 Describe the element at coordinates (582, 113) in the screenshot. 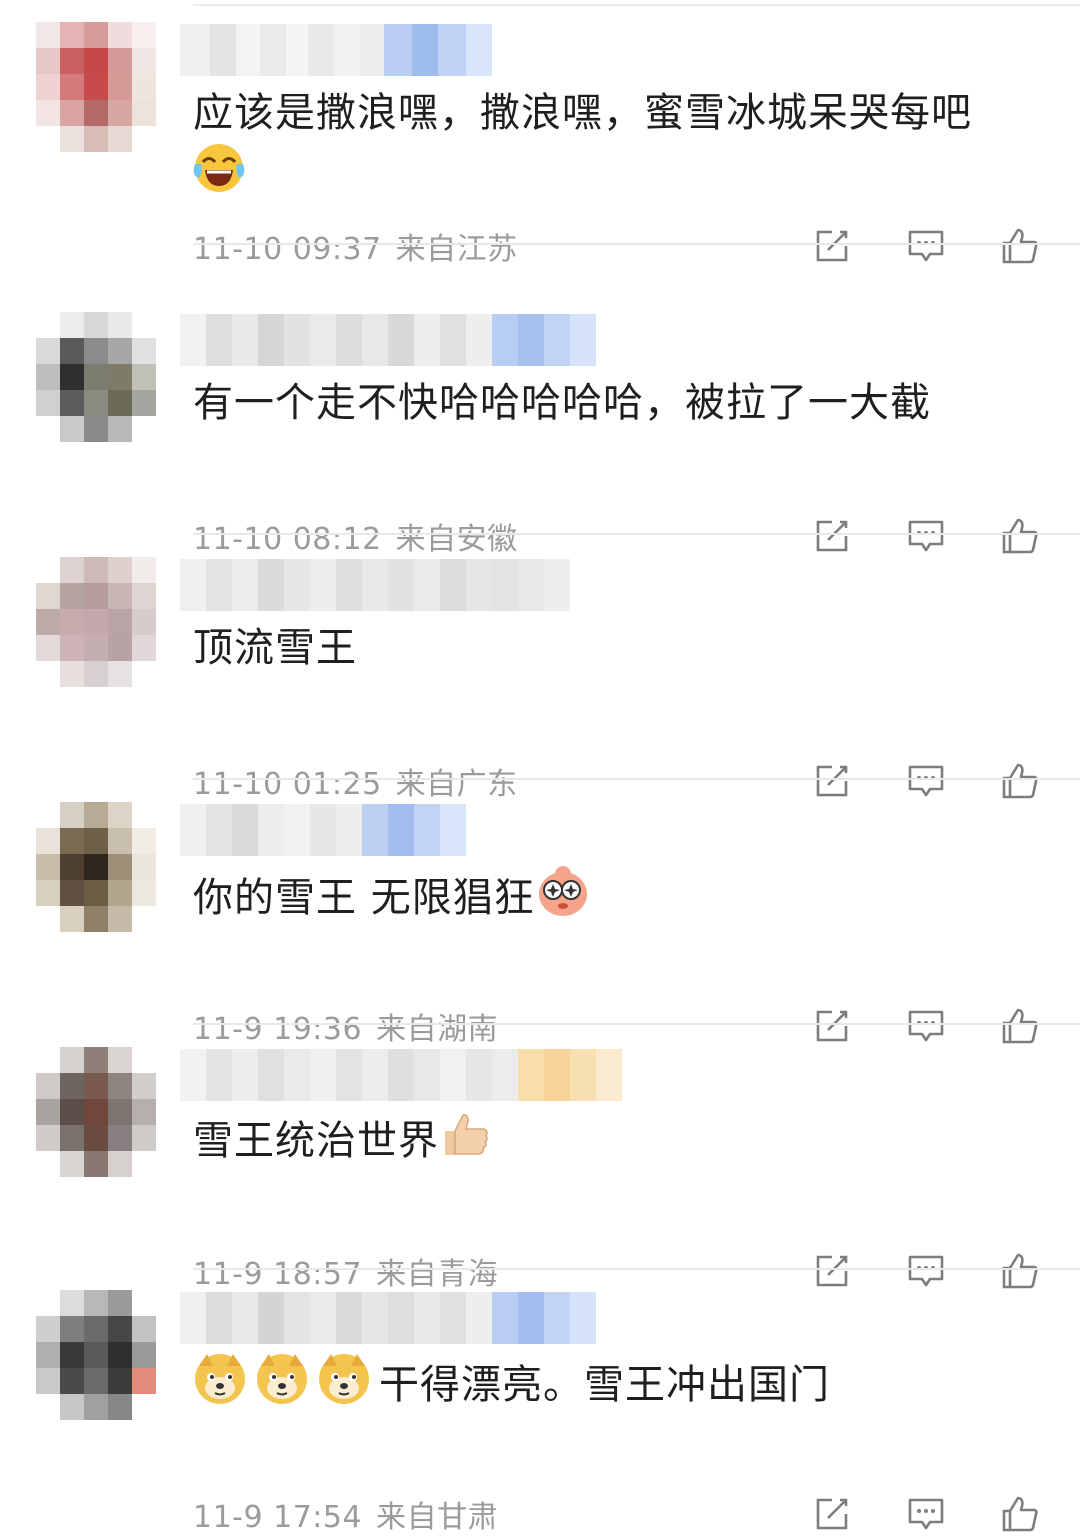

I see `comment-text-content: 应该是撒浪嘿，撒浪嘿，蜜雪冰城呆哭每吧` at that location.